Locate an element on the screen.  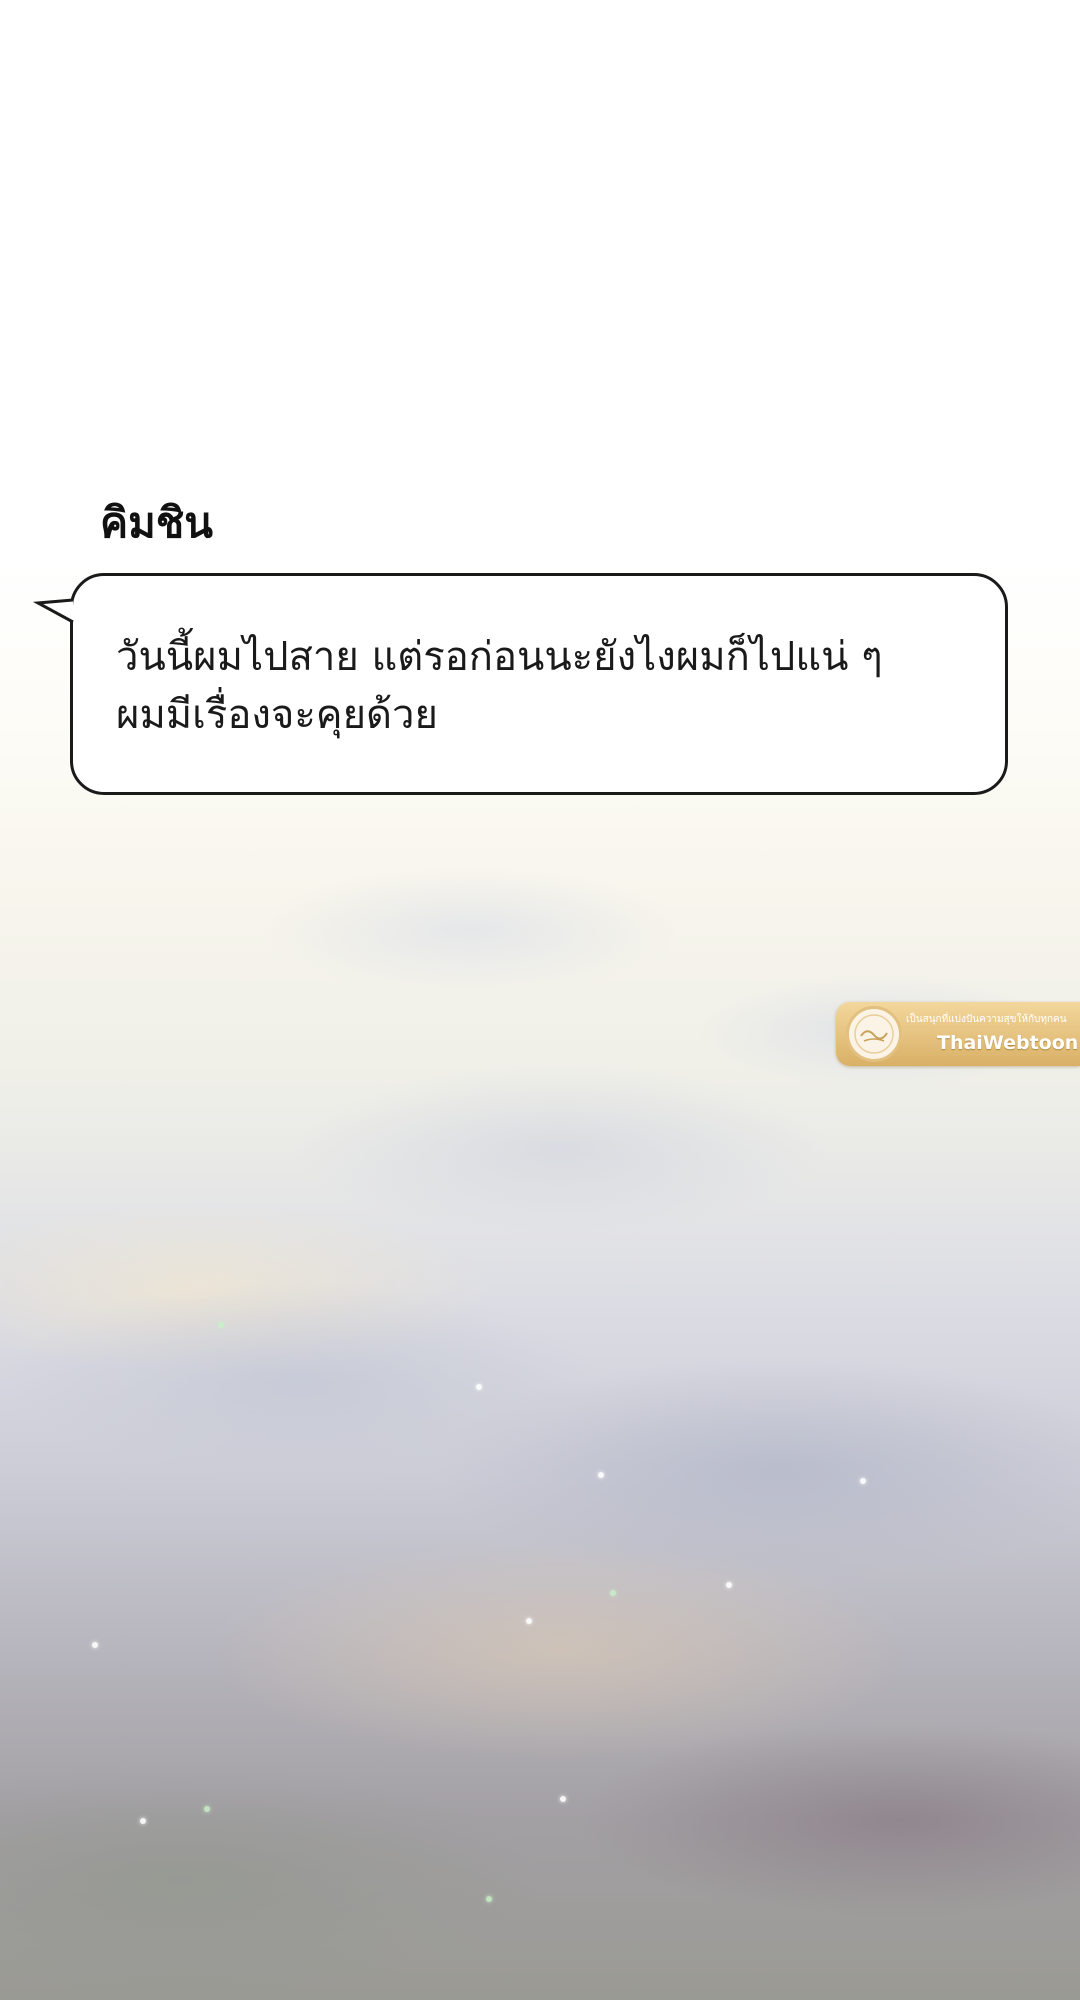
watermark-brand: ThaiWebtoon is located at coordinates (1008, 1043).